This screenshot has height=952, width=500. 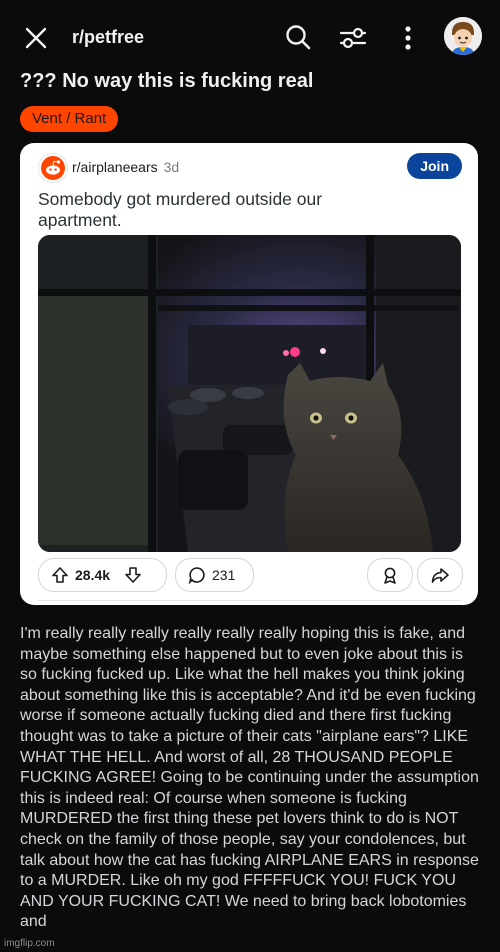 I want to click on share-icon, so click(x=440, y=575).